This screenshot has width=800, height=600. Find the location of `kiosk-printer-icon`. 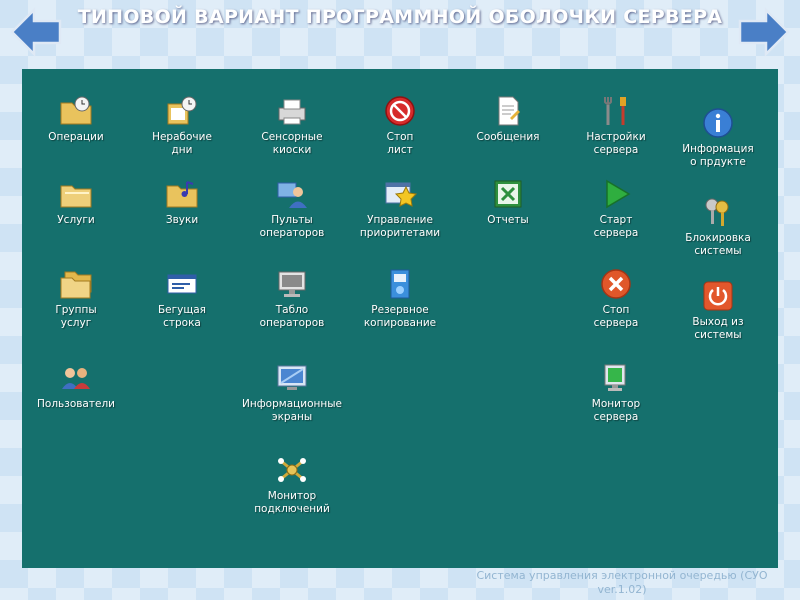

kiosk-printer-icon is located at coordinates (292, 112).